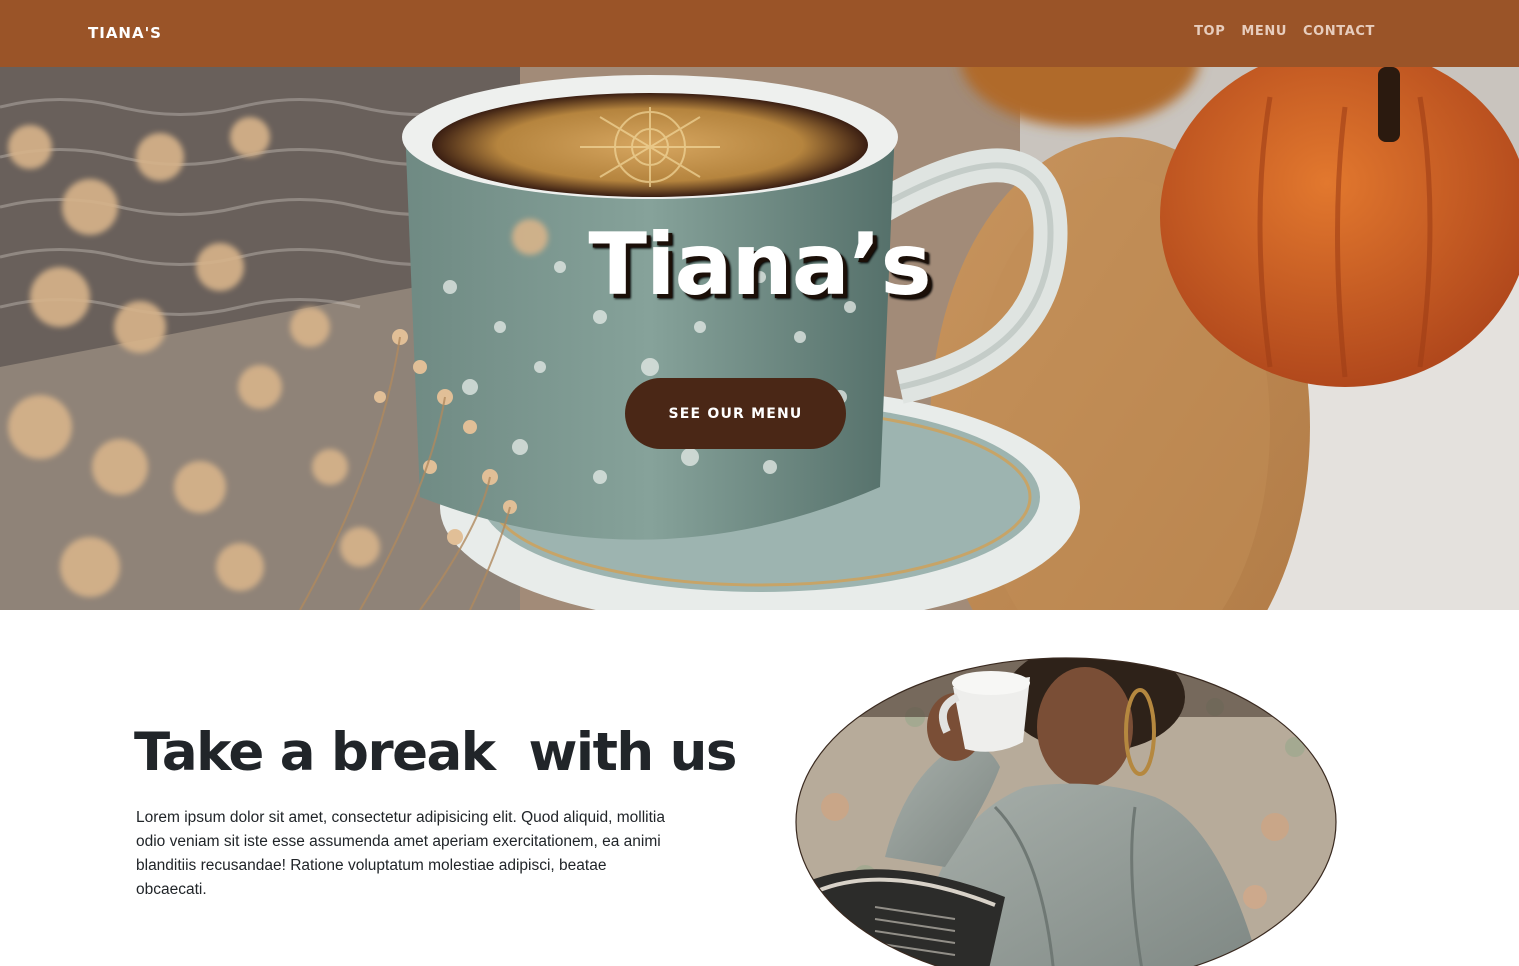 This screenshot has width=1519, height=966. What do you see at coordinates (1066, 811) in the screenshot?
I see `woman-drinking-coffee-image` at bounding box center [1066, 811].